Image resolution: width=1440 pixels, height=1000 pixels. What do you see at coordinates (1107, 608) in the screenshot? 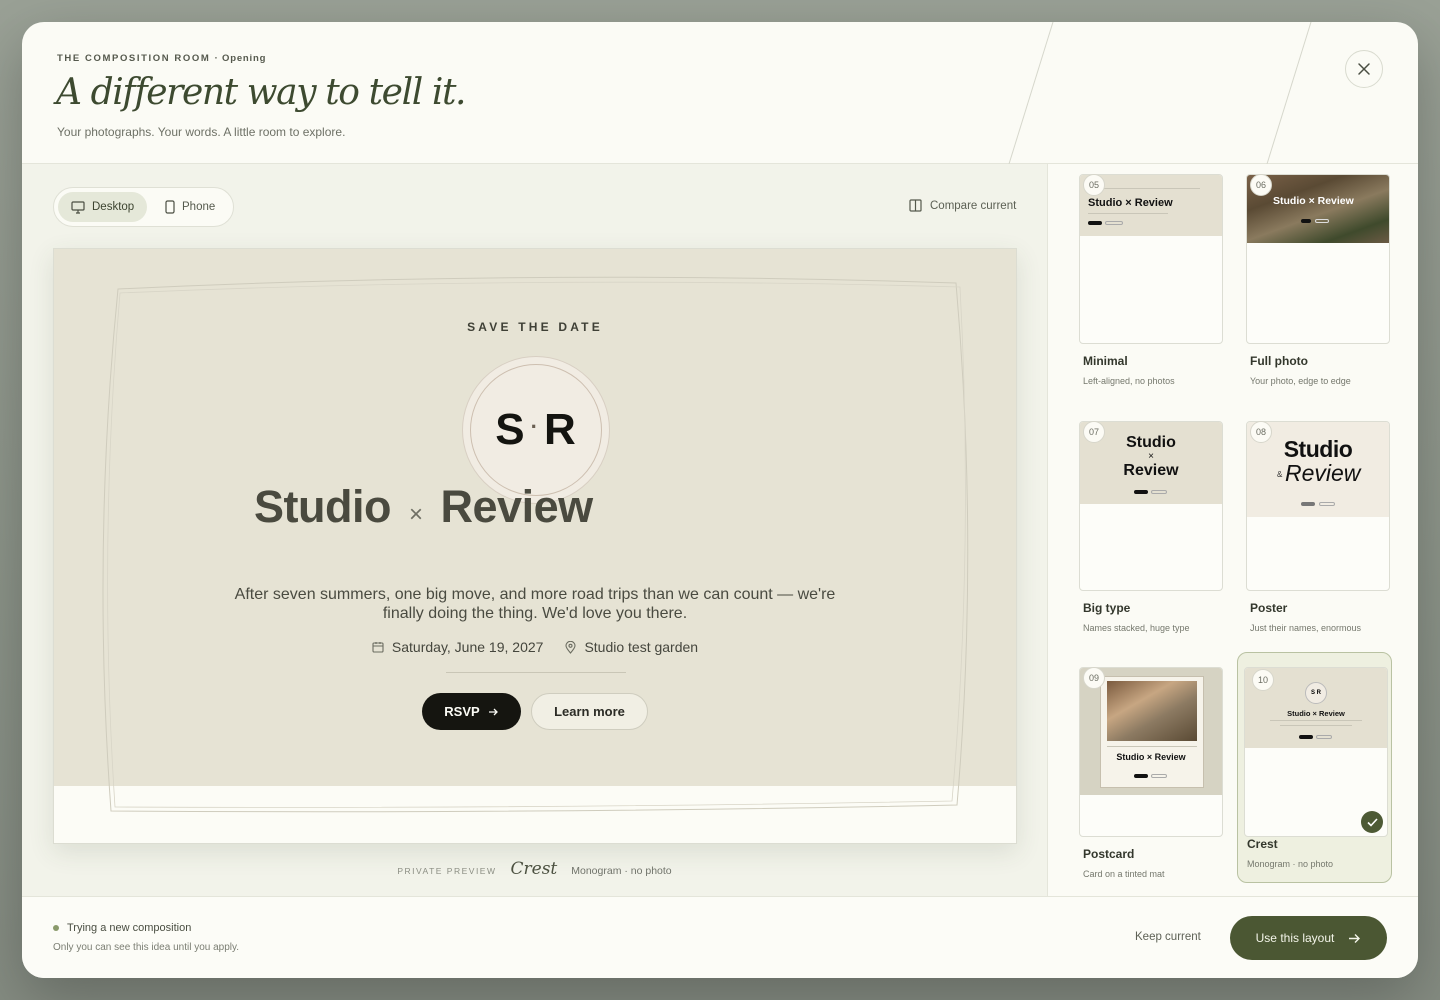
I see `layout-label: Big type` at bounding box center [1107, 608].